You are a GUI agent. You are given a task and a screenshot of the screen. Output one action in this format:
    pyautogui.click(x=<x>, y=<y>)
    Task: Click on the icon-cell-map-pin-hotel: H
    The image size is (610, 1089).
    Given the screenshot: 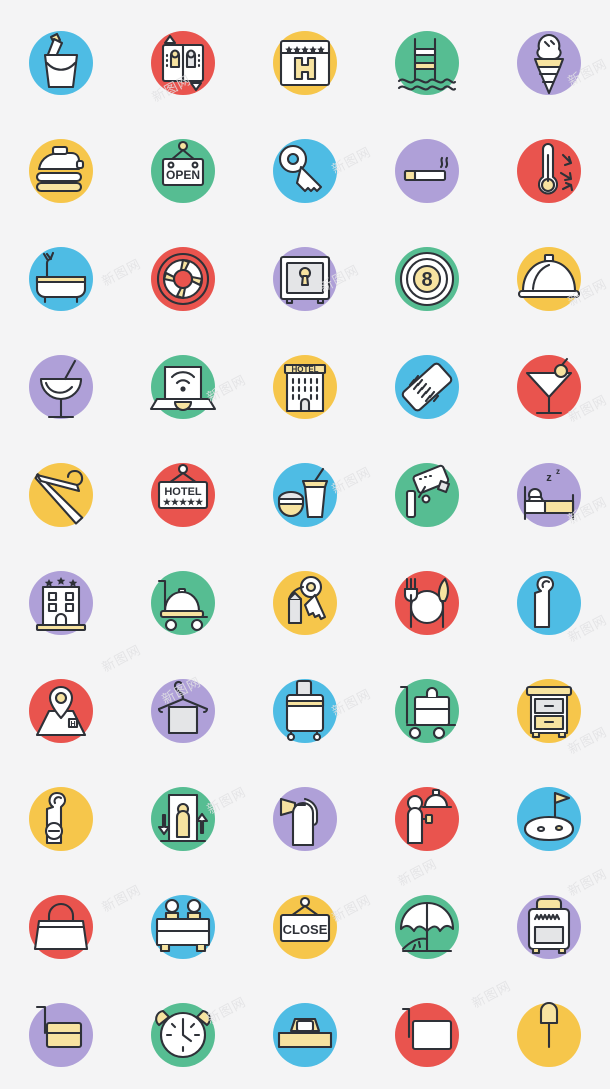 What is the action you would take?
    pyautogui.click(x=61, y=711)
    